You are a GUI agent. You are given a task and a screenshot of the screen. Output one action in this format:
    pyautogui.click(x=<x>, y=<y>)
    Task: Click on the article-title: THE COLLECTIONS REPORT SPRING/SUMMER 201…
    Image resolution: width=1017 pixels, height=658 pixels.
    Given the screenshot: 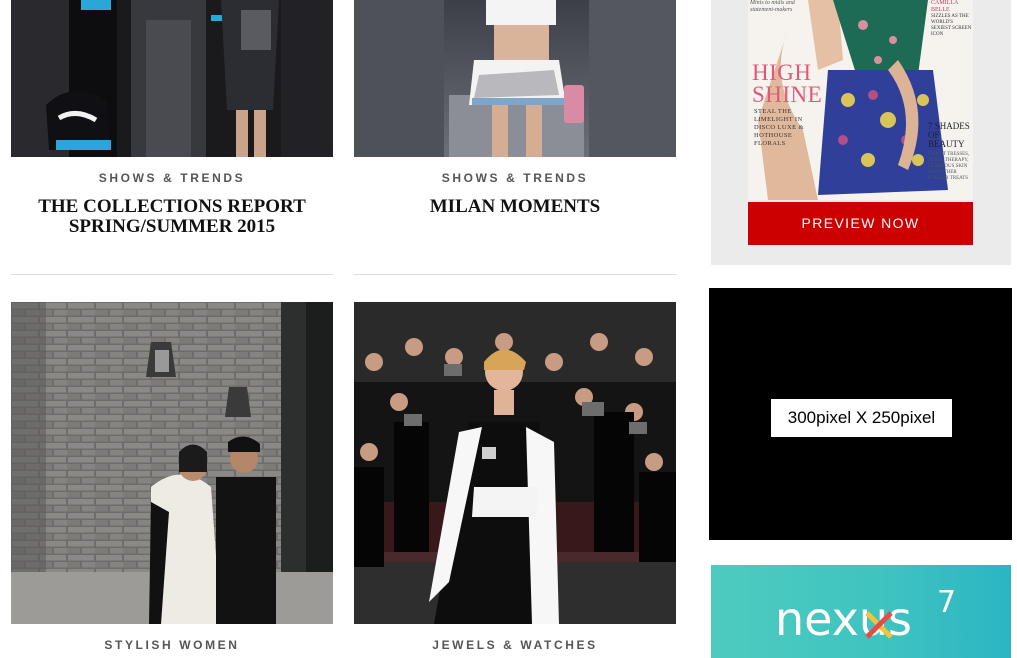 What is the action you would take?
    pyautogui.click(x=172, y=217)
    